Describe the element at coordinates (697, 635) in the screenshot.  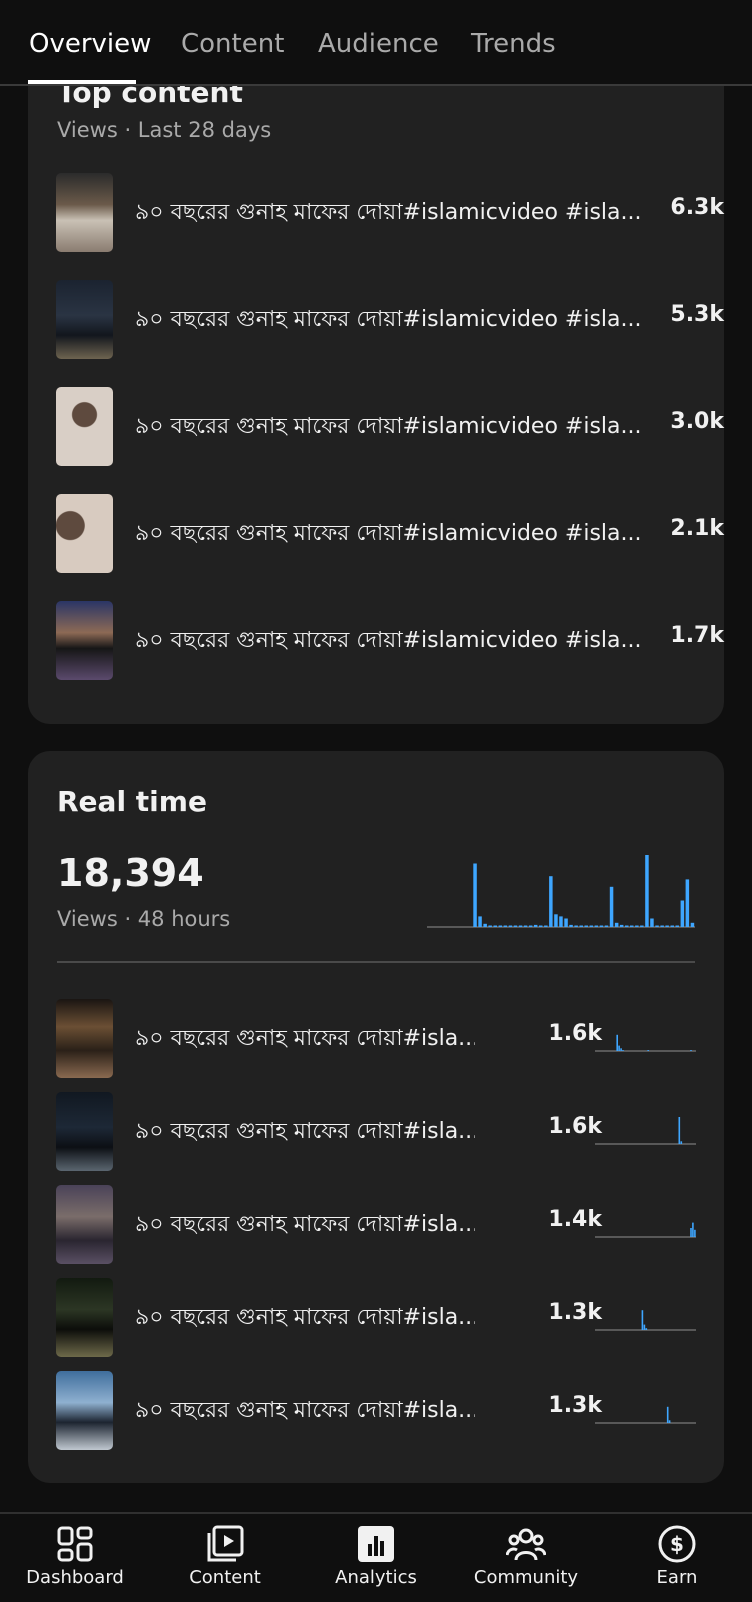
I see `video-views: 1.7k` at that location.